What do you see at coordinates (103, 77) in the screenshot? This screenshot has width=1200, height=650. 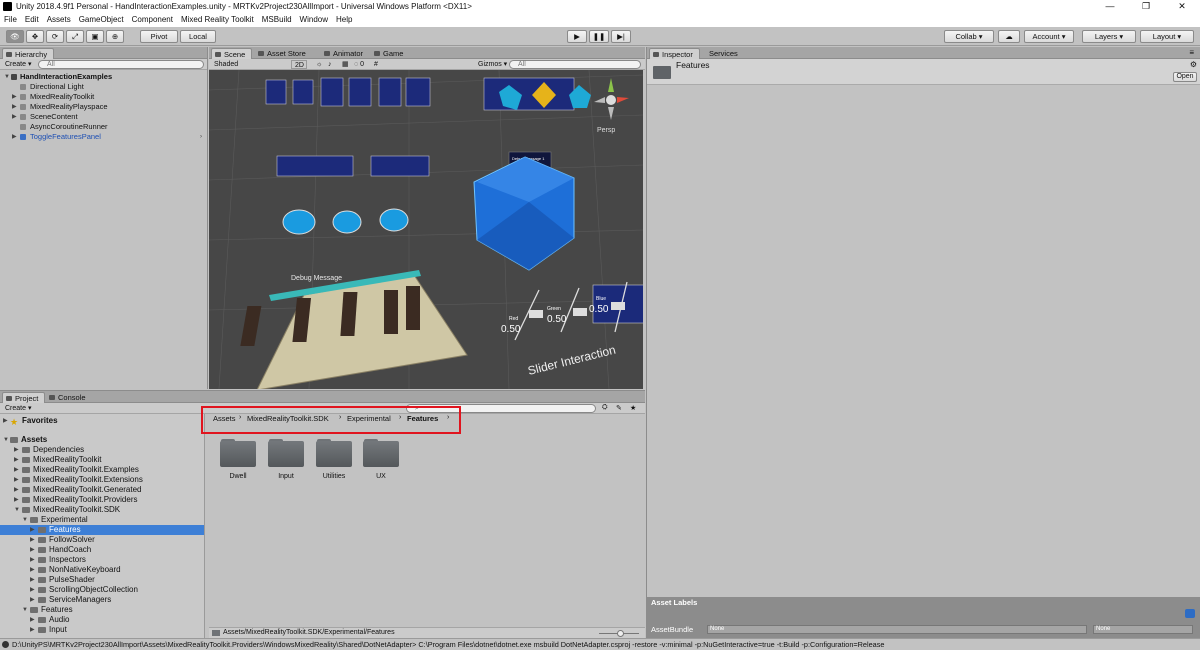 I see `scene-root: ▼ HandInteractionExamples` at bounding box center [103, 77].